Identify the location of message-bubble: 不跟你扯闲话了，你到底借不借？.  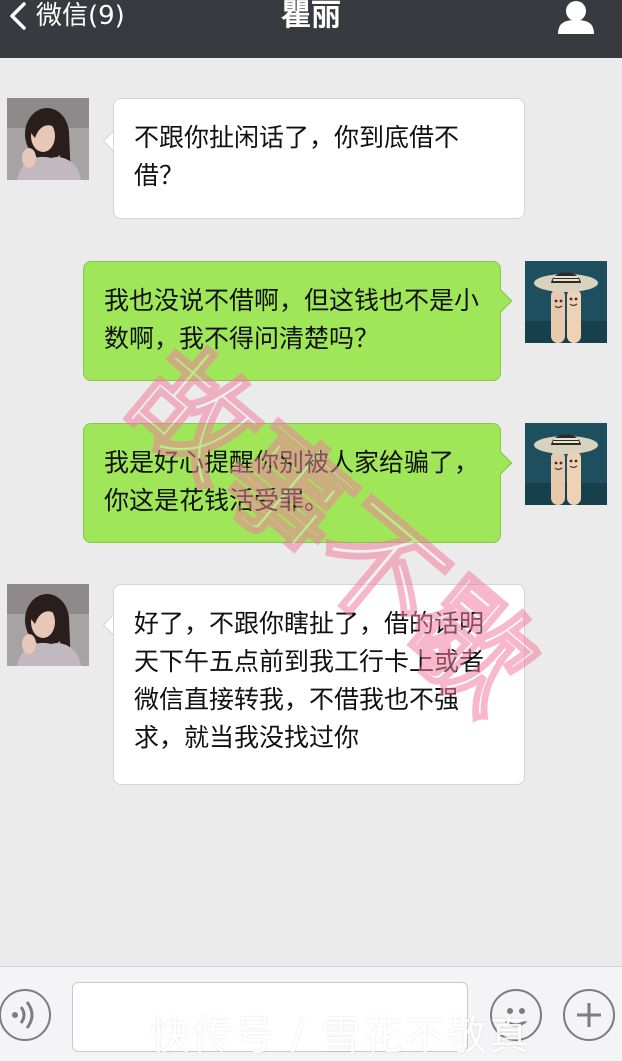
(319, 158).